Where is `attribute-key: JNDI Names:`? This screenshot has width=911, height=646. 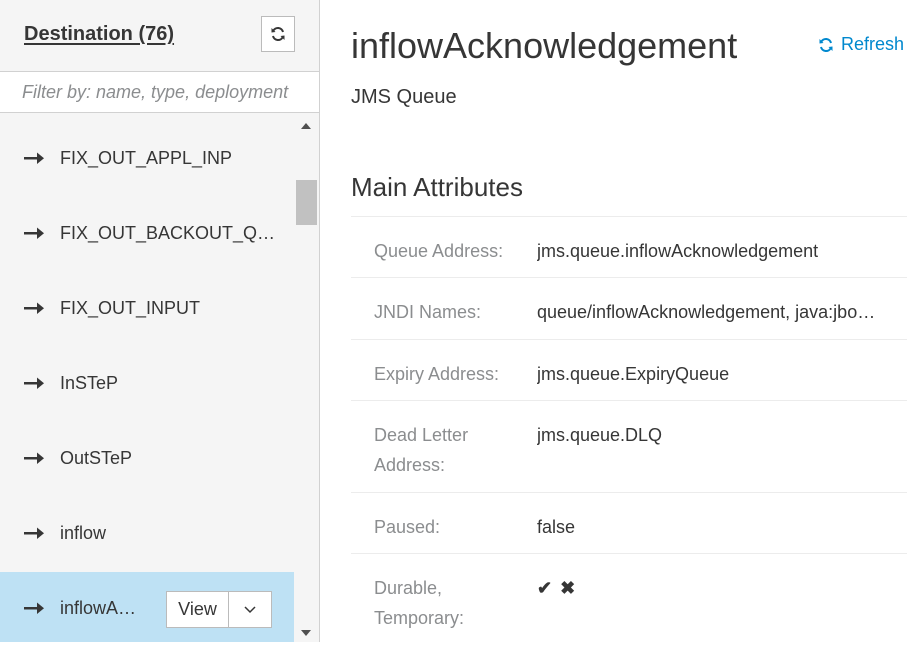 attribute-key: JNDI Names: is located at coordinates (428, 312).